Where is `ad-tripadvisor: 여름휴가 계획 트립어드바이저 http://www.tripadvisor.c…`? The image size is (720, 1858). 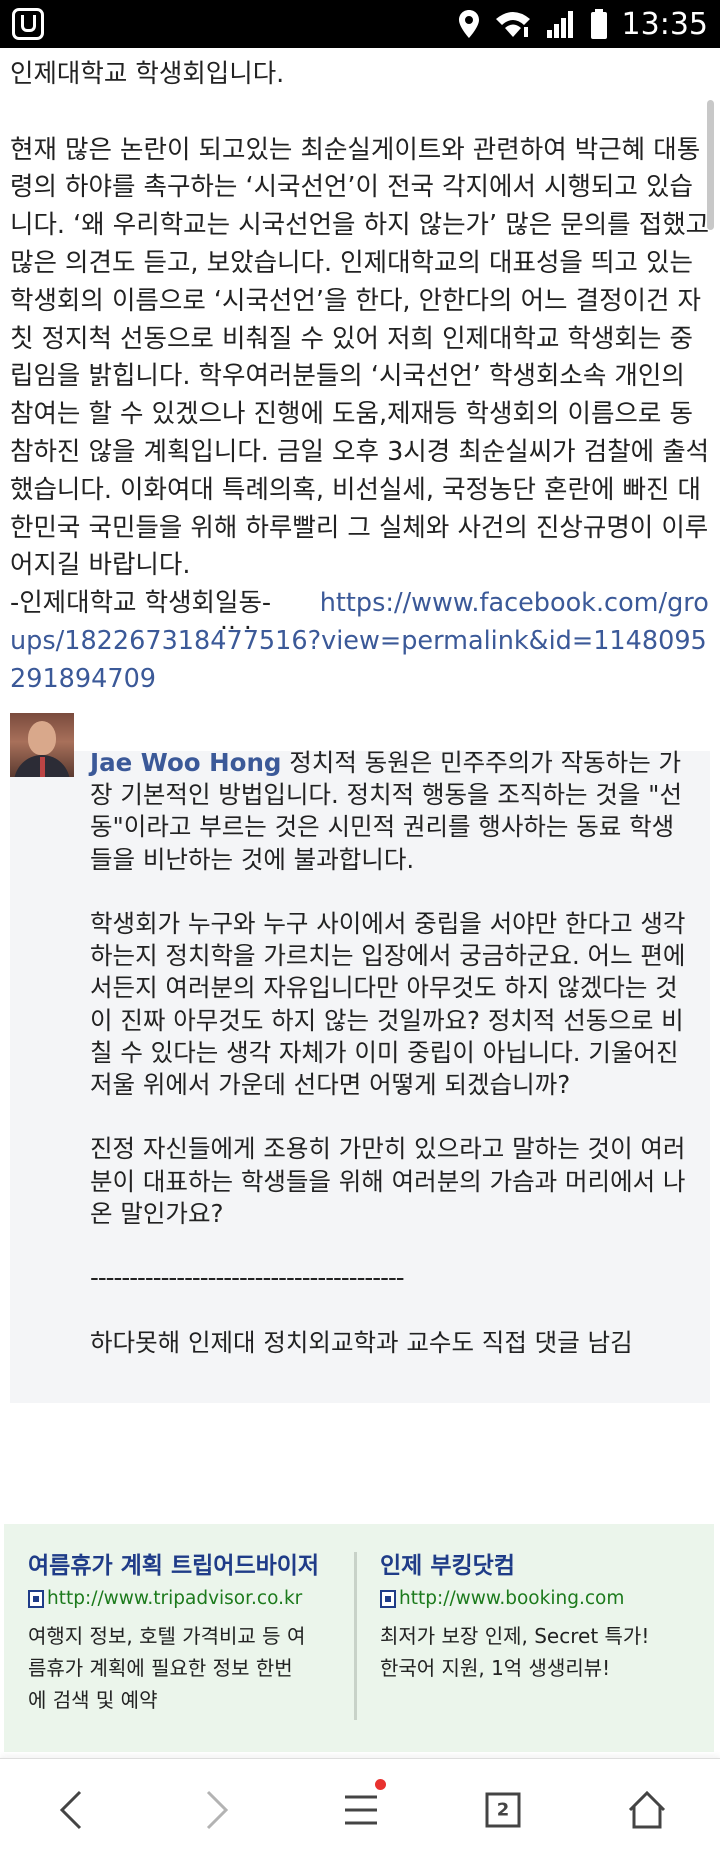
ad-tripadvisor: 여름휴가 계획 트립어드바이저 http://www.tripadvisor.c… is located at coordinates (188, 1638).